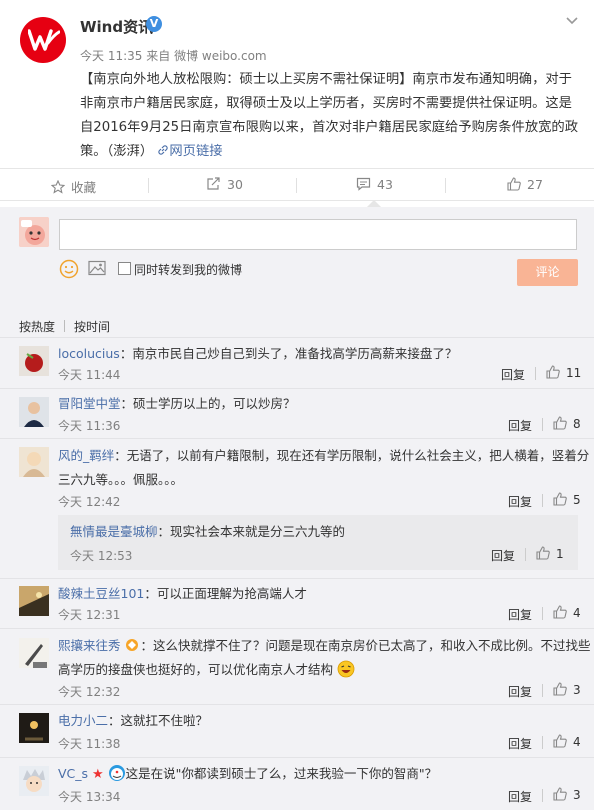 The width and height of the screenshot is (594, 810). Describe the element at coordinates (158, 56) in the screenshot. I see `source-prefix: 来自` at that location.